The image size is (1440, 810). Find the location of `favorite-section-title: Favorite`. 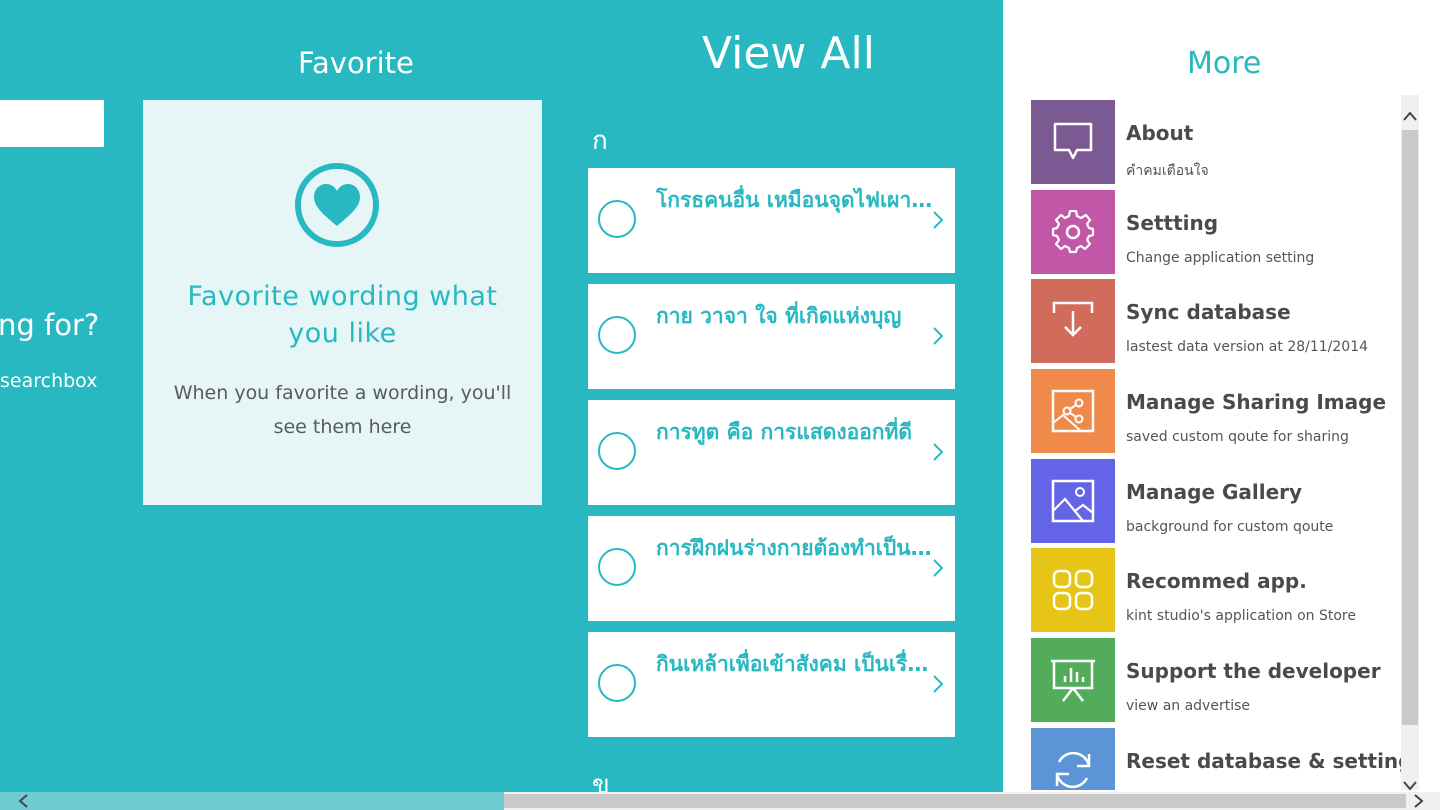

favorite-section-title: Favorite is located at coordinates (356, 63).